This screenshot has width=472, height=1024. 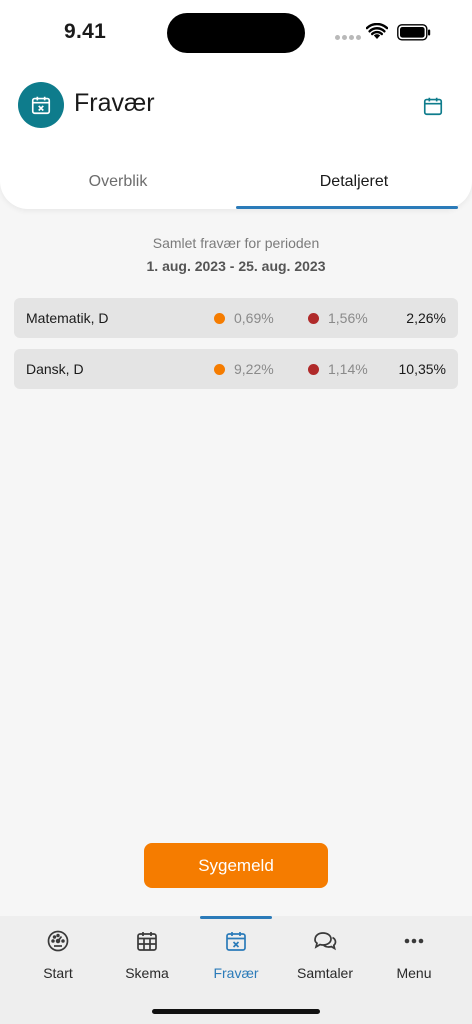 I want to click on red-absence-value: 1,14%, so click(x=348, y=369).